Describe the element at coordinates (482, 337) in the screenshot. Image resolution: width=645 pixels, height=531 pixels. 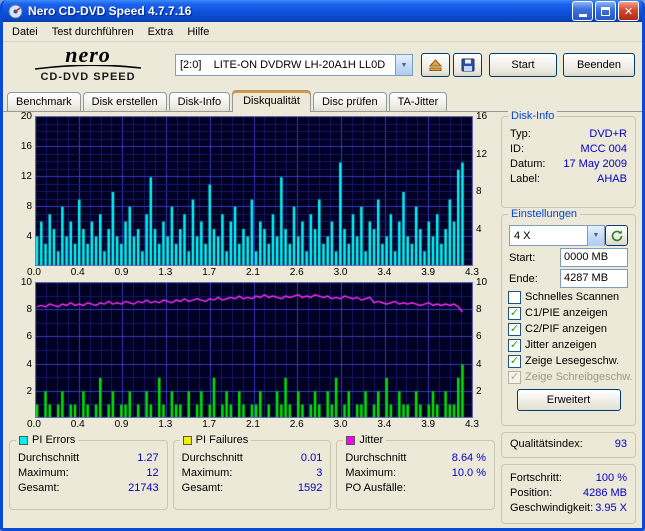
I see `pi-failures-y-axis-right: 2 4 6 8 10` at that location.